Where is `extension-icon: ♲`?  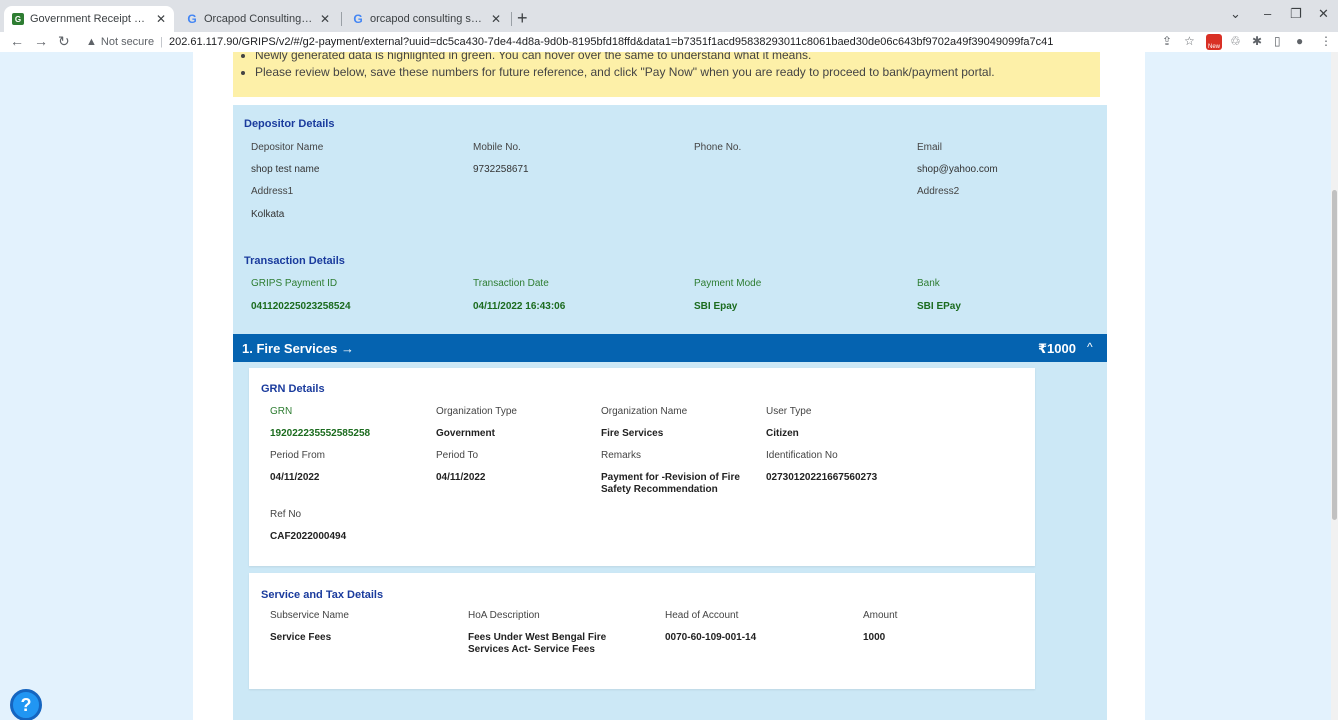 extension-icon: ♲ is located at coordinates (1235, 41).